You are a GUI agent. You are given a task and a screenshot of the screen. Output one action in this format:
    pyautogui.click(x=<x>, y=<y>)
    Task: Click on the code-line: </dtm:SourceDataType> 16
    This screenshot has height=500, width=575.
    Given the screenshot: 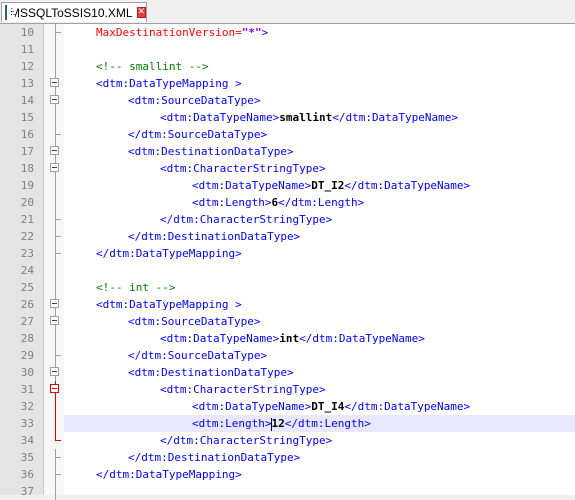 What is the action you would take?
    pyautogui.click(x=287, y=134)
    